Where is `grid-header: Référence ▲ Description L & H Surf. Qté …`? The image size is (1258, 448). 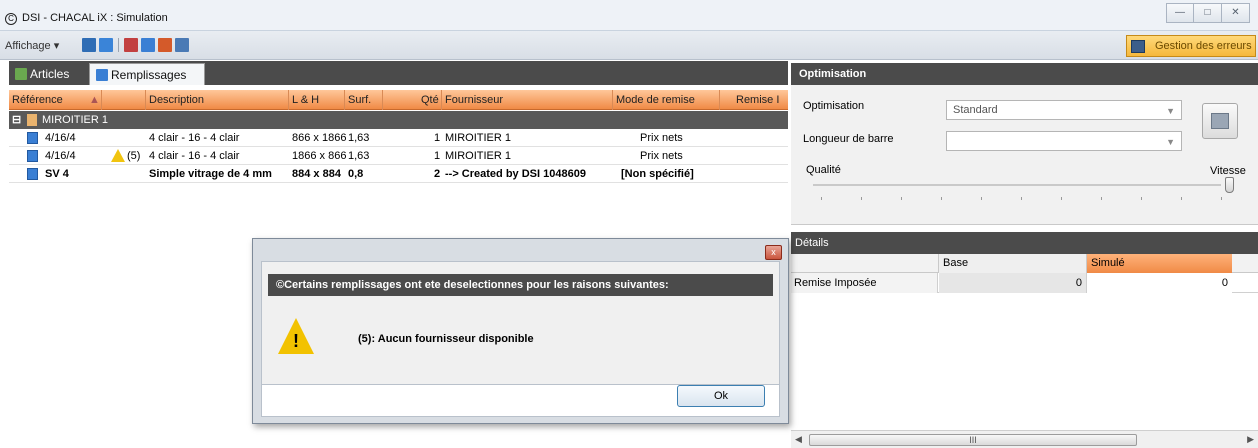 grid-header: Référence ▲ Description L & H Surf. Qté … is located at coordinates (398, 100).